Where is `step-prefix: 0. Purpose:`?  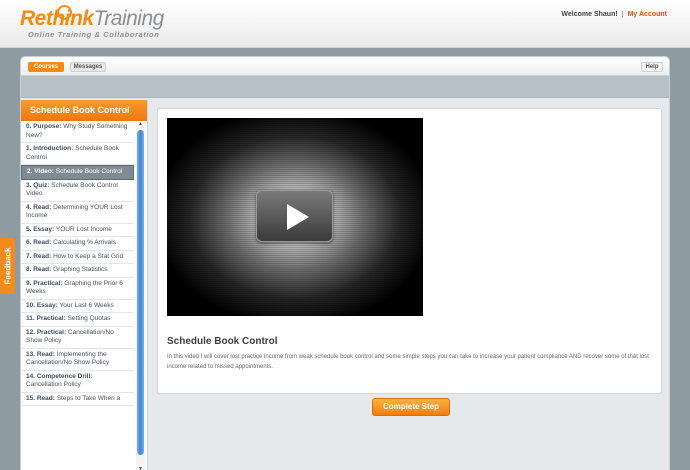
step-prefix: 0. Purpose: is located at coordinates (44, 126).